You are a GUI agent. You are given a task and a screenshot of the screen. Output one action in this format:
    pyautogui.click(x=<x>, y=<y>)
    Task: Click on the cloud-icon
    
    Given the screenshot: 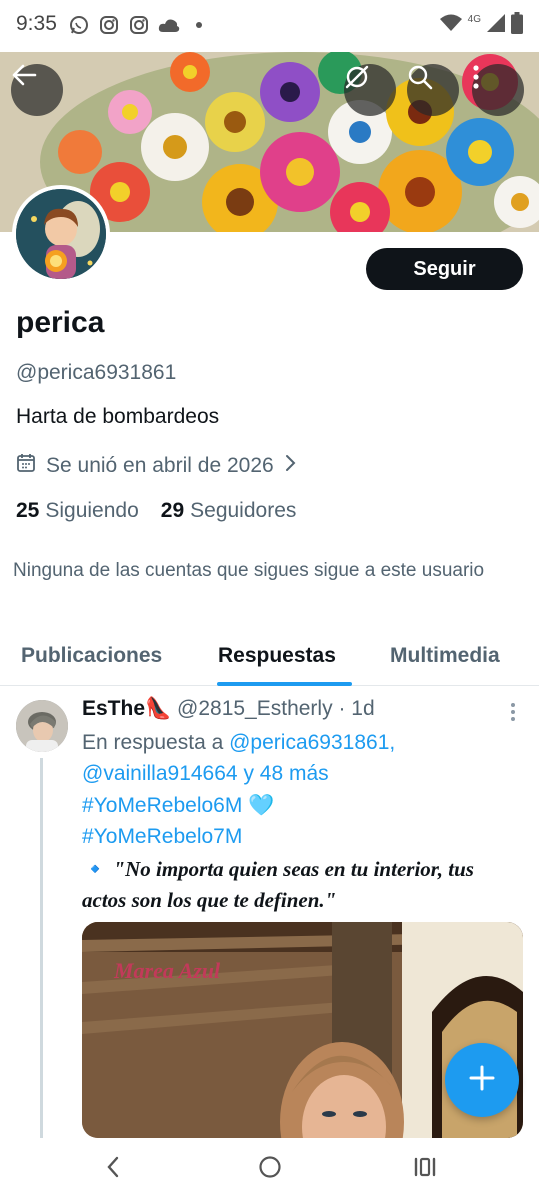 What is the action you would take?
    pyautogui.click(x=169, y=25)
    